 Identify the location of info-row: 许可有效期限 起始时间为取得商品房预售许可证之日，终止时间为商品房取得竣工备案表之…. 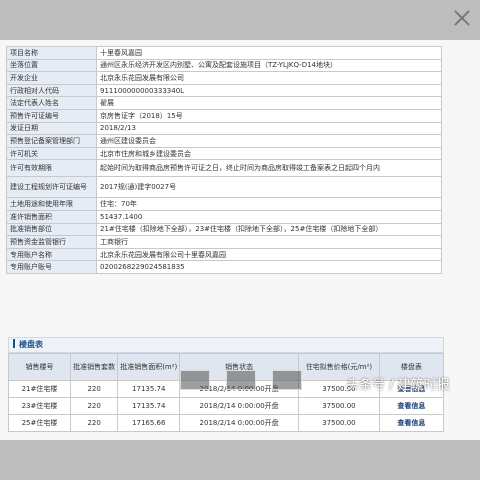
(224, 168).